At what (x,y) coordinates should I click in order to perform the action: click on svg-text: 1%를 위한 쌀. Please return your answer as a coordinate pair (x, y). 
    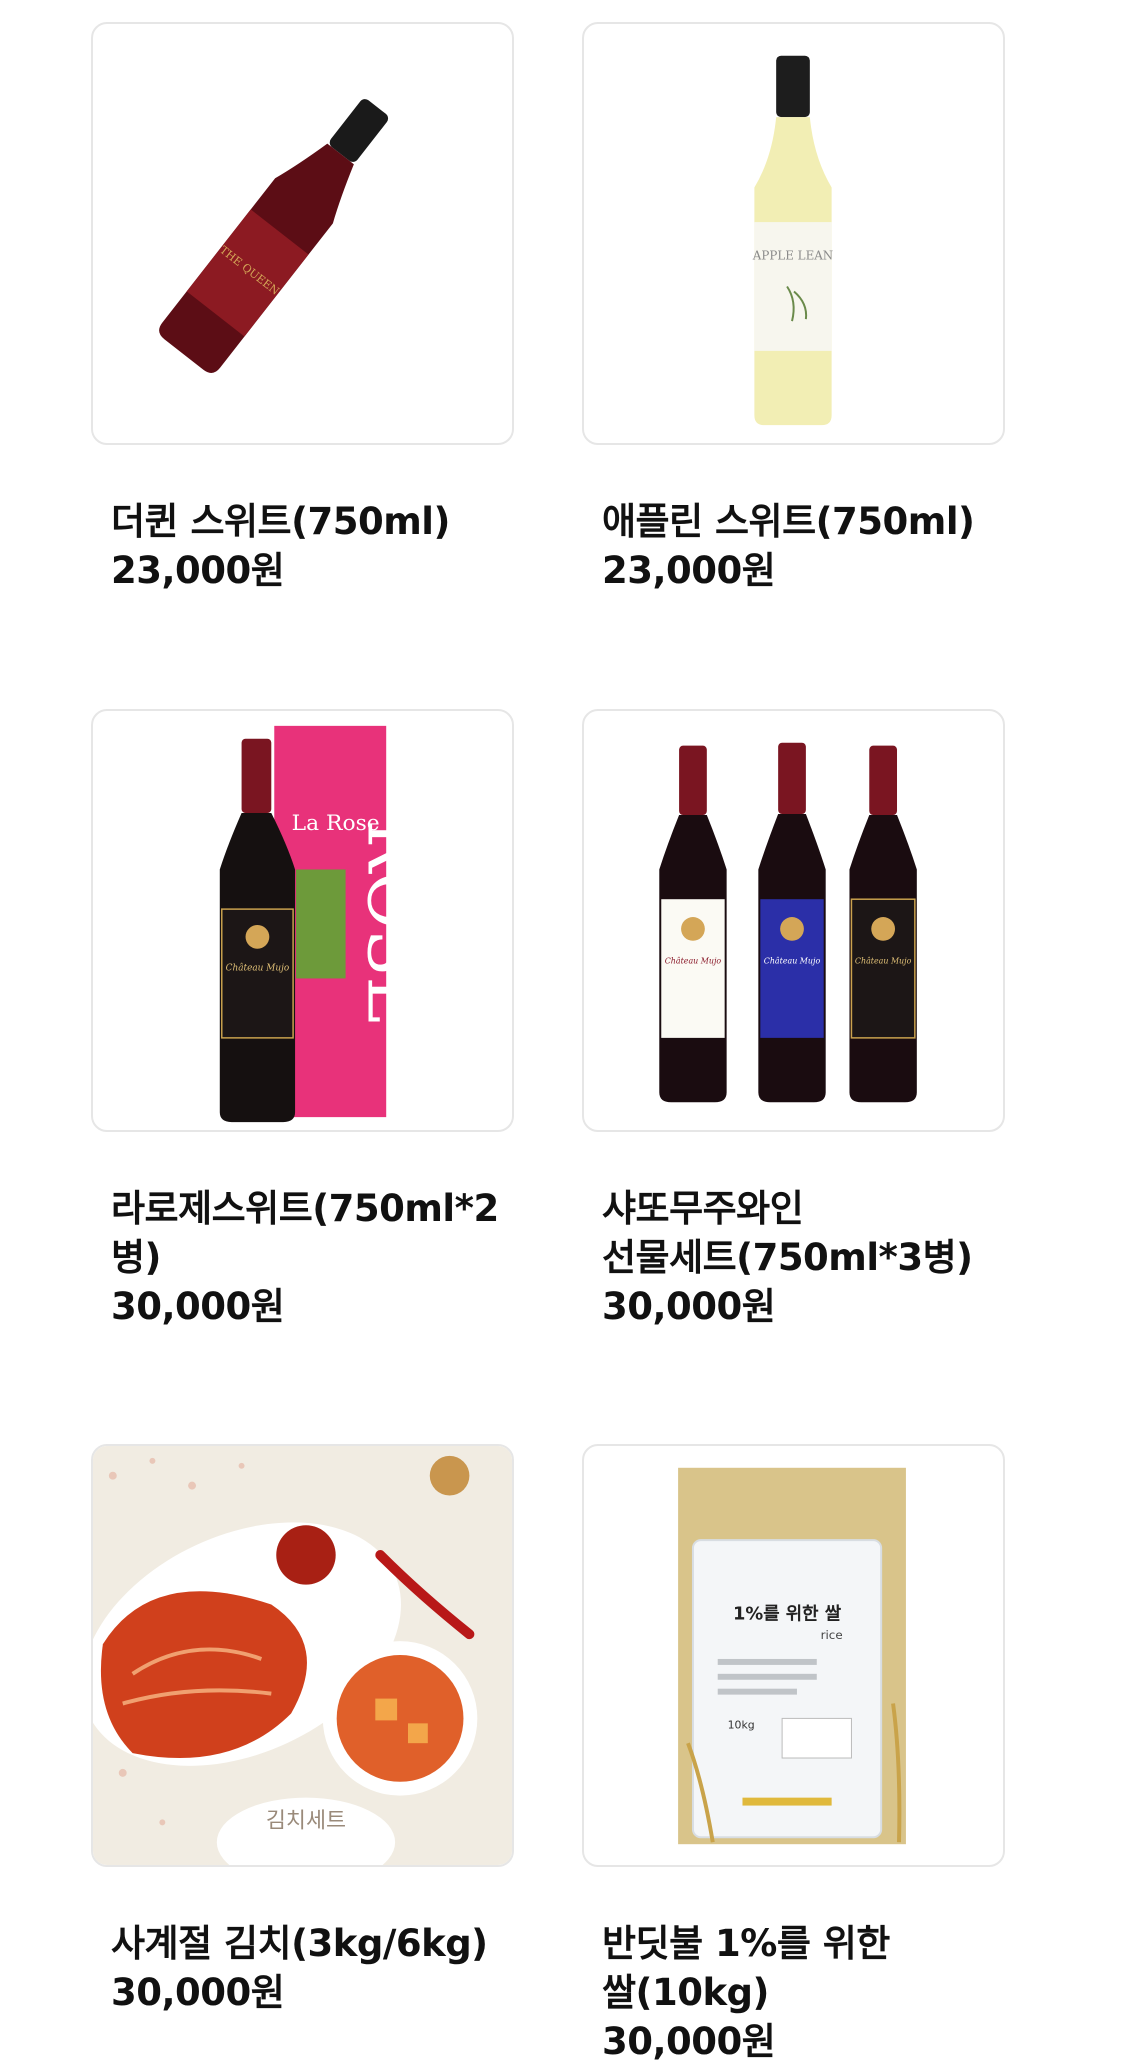
    Looking at the image, I should click on (787, 1613).